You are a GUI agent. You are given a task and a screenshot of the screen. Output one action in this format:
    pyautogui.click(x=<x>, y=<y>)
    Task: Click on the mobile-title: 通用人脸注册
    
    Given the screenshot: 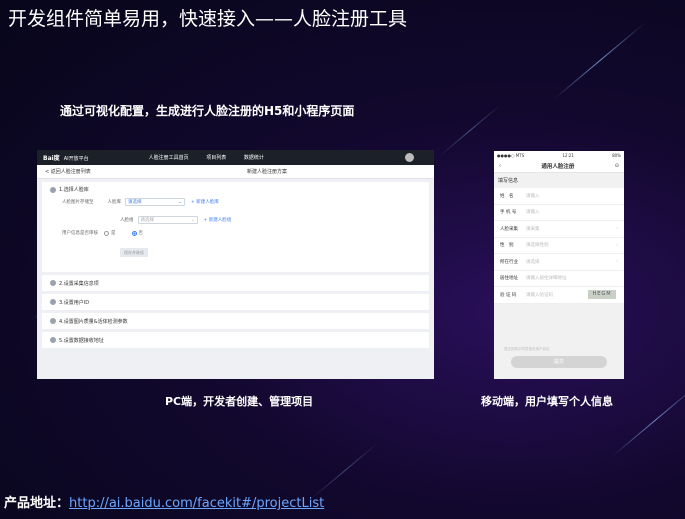 What is the action you would take?
    pyautogui.click(x=558, y=166)
    